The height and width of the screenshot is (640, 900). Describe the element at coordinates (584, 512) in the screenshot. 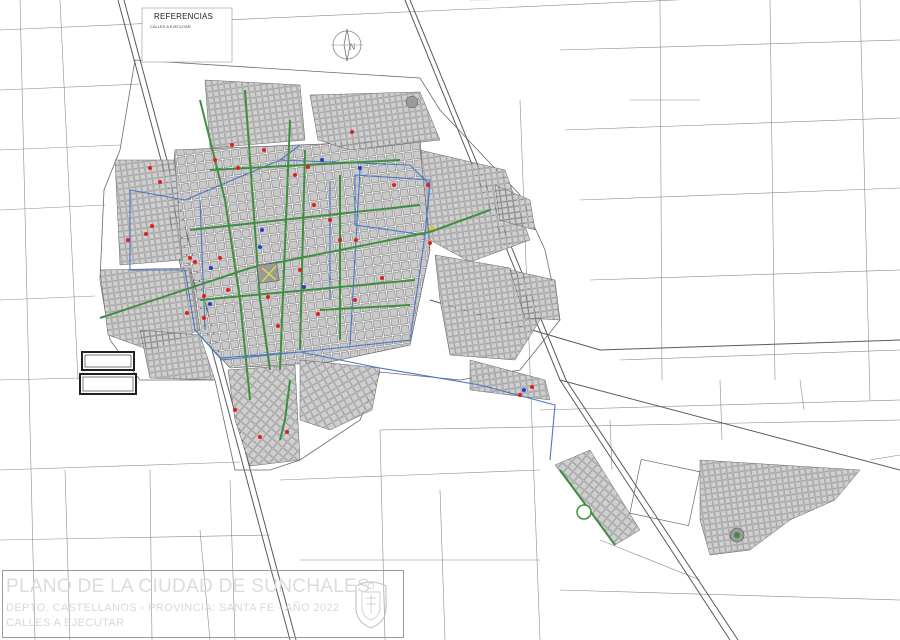

I see `roundabout` at that location.